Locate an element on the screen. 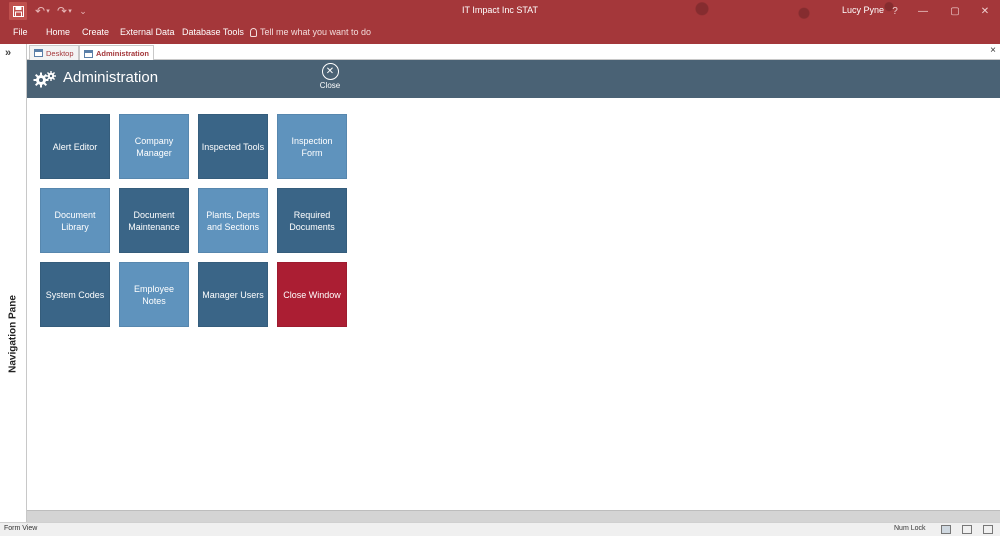 This screenshot has height=536, width=1000. help-button: ? is located at coordinates (895, 11).